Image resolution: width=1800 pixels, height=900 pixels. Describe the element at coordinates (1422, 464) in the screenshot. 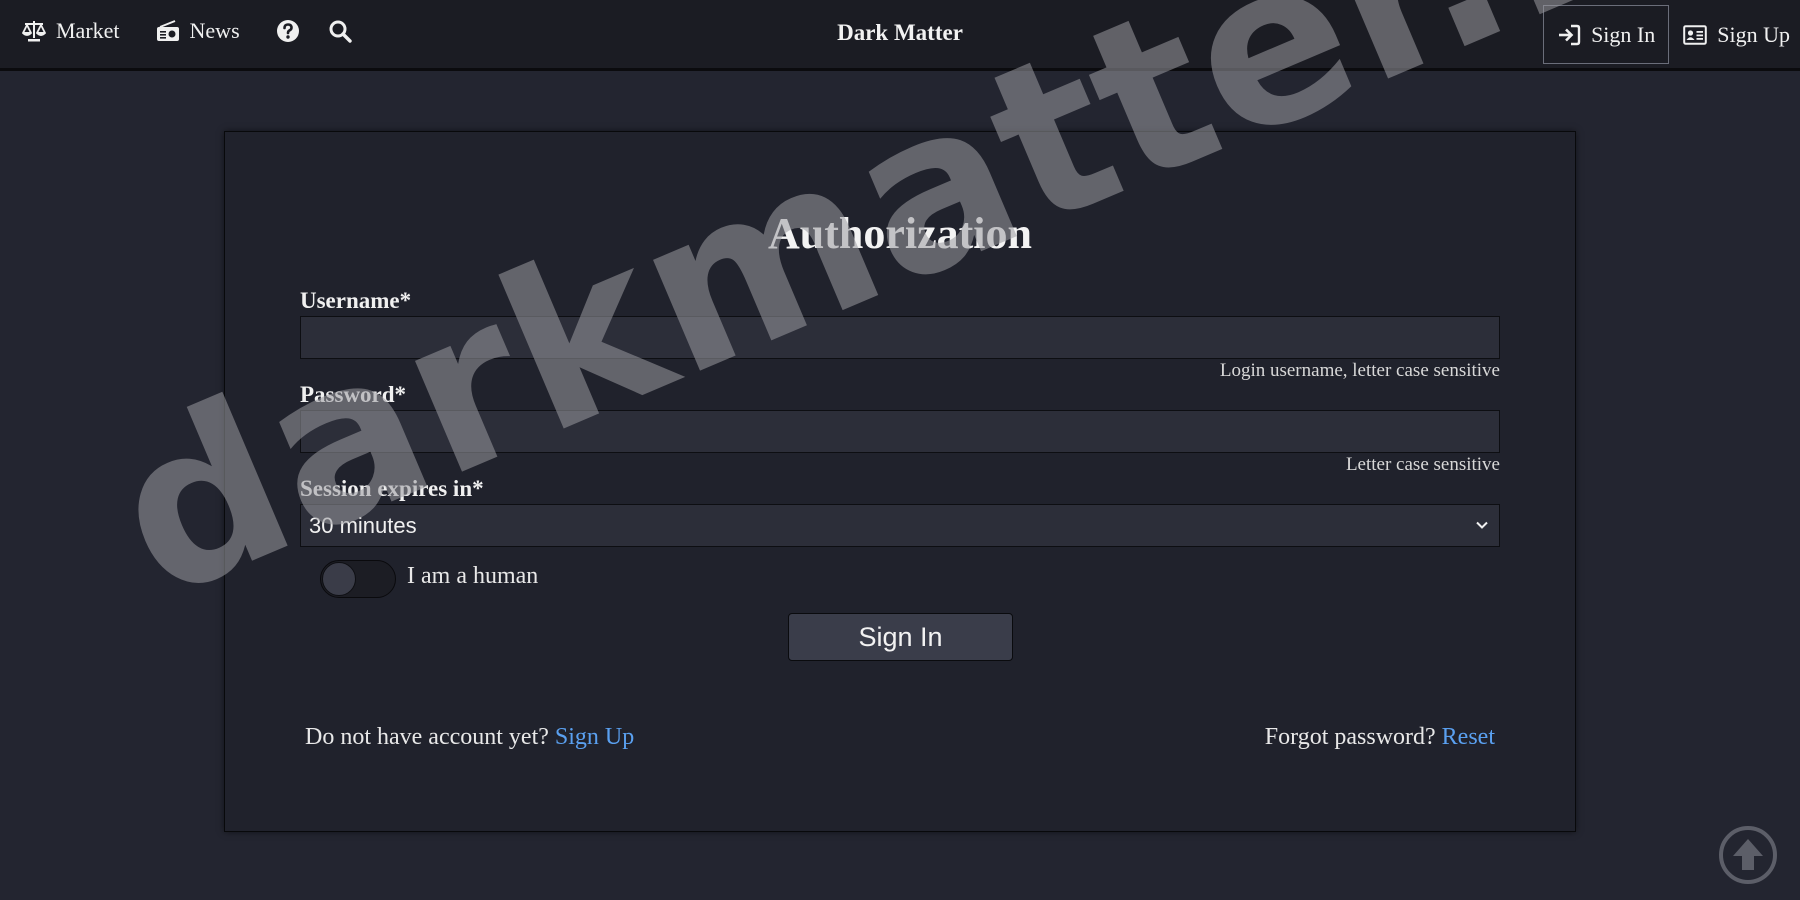

I see `password-hint: Letter case sensitive` at that location.